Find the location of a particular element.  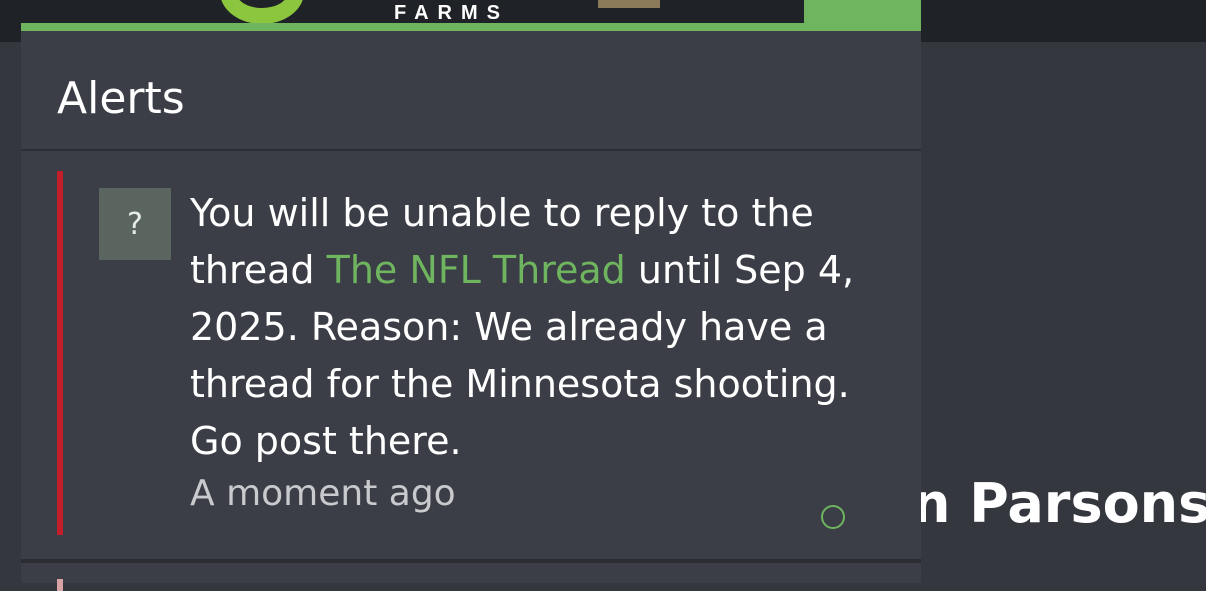

mark-read-circle-icon is located at coordinates (833, 517).